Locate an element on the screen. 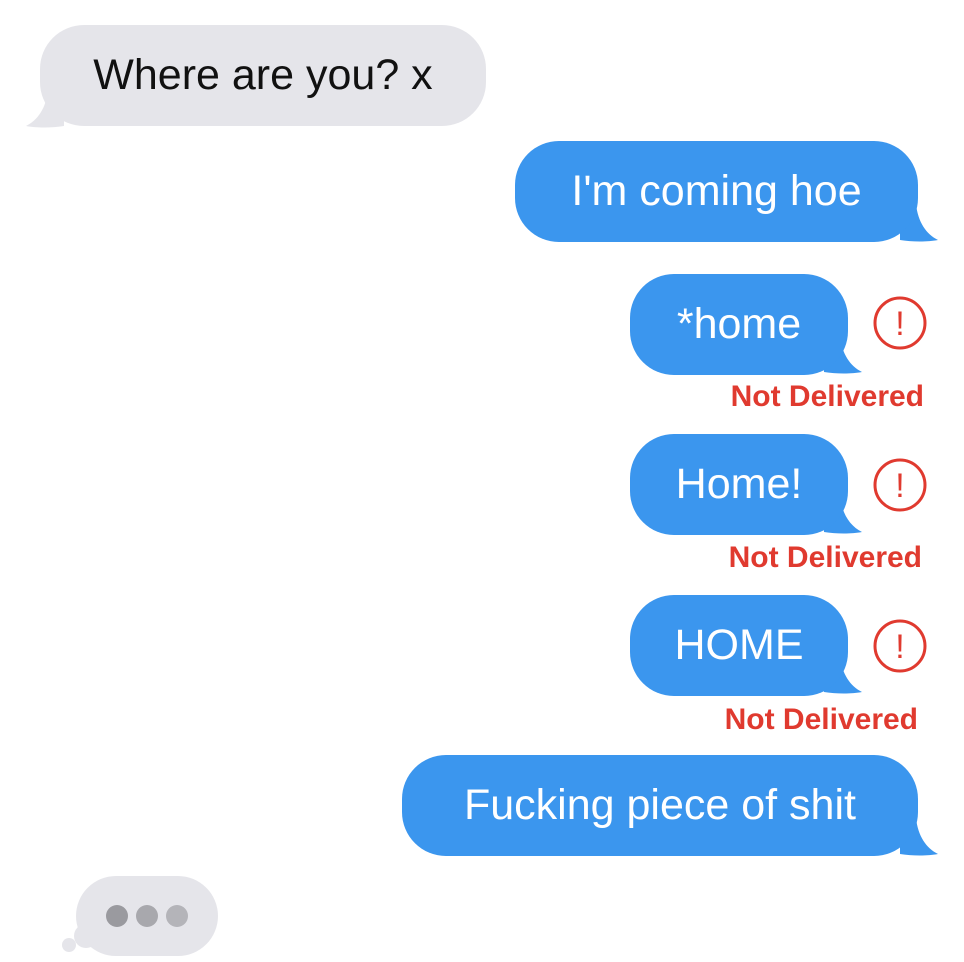 This screenshot has height=962, width=964. message-text: Where are you? x is located at coordinates (263, 75).